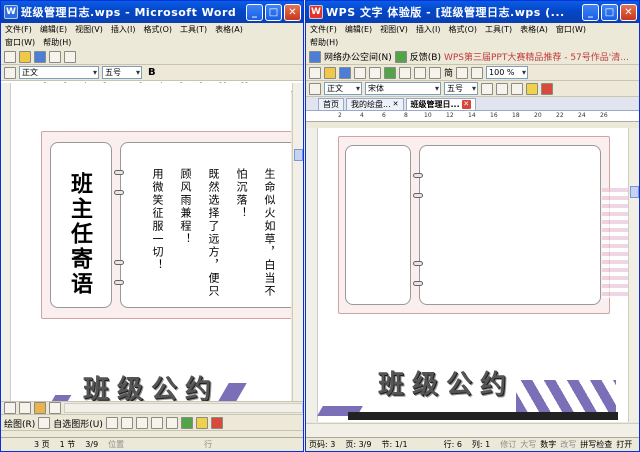 This screenshot has height=452, width=640. What do you see at coordinates (19, 423) in the screenshot?
I see `draw-menu: 绘图(R)` at bounding box center [19, 423].